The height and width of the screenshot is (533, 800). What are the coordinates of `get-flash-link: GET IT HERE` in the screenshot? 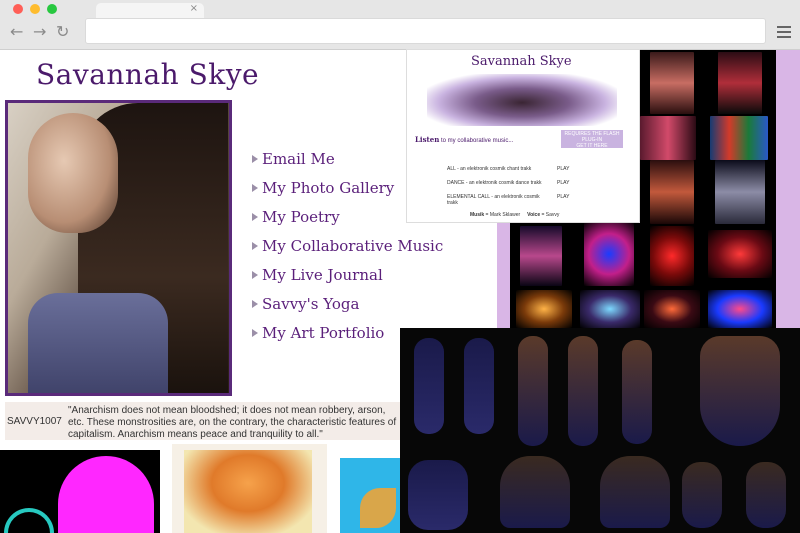 It's located at (591, 146).